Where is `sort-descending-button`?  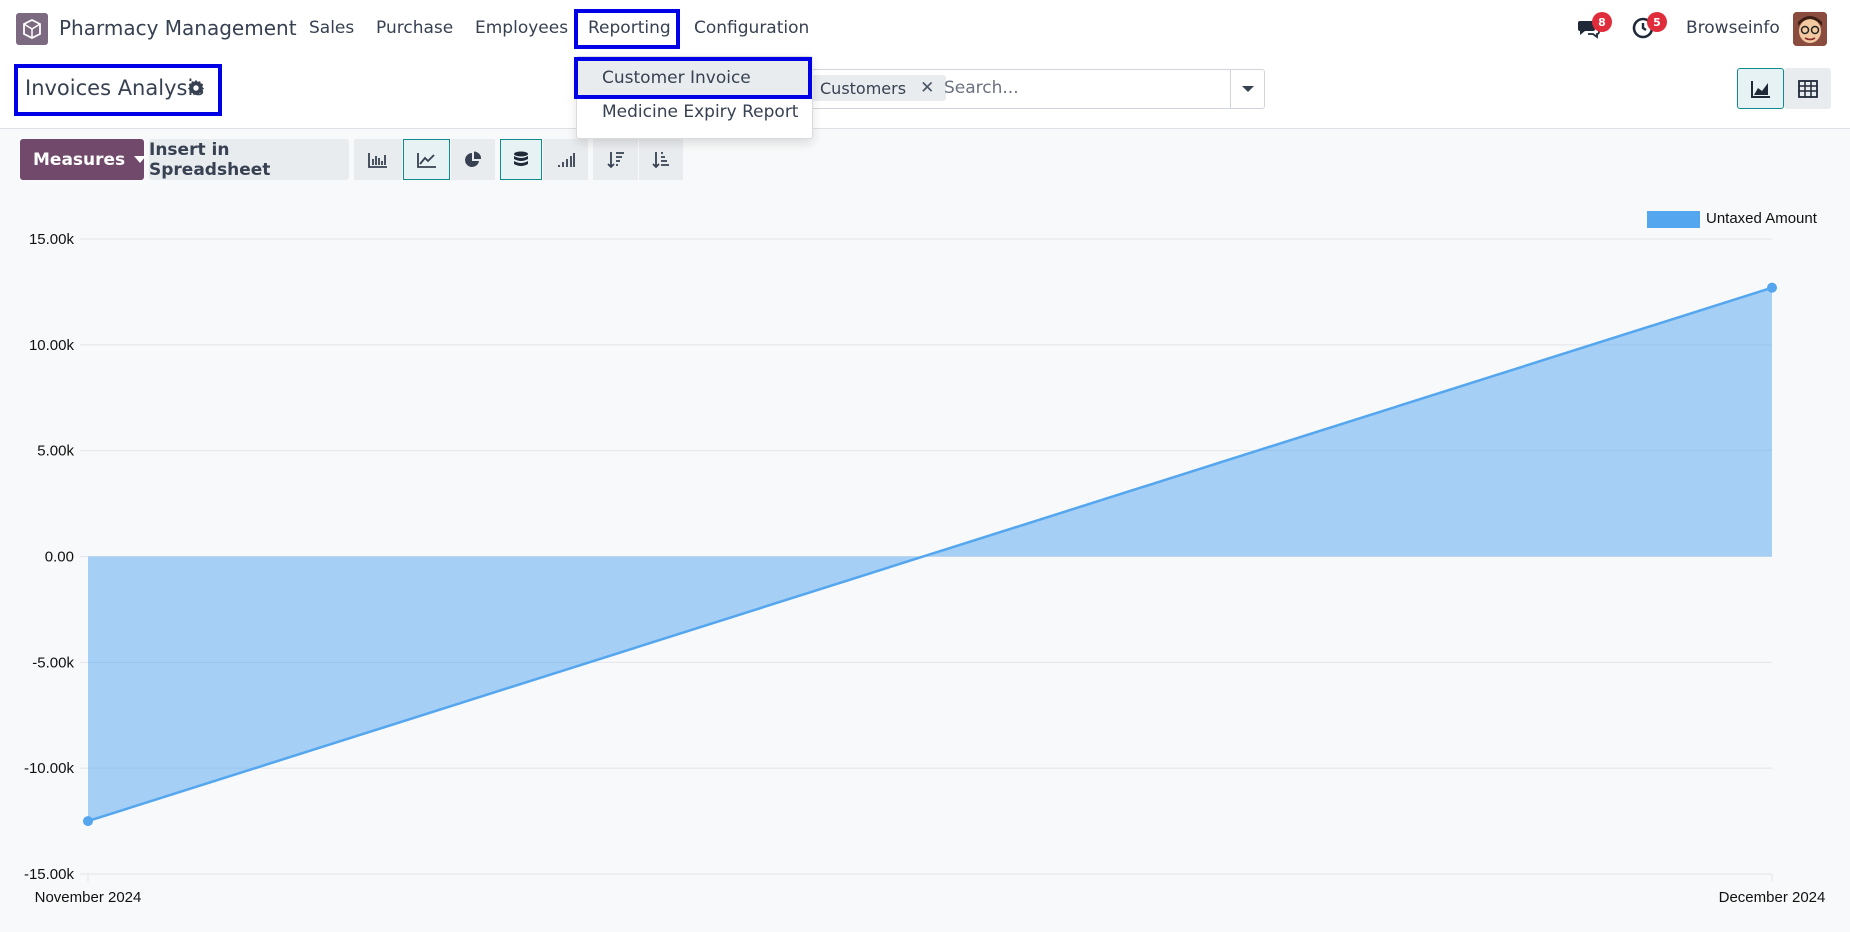 sort-descending-button is located at coordinates (615, 159).